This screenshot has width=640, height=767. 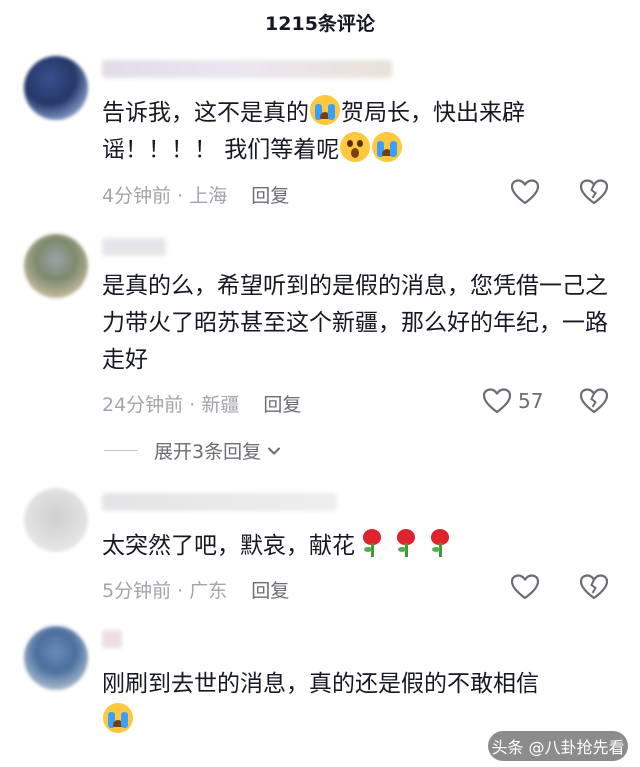 What do you see at coordinates (274, 450) in the screenshot?
I see `chevron-down-icon` at bounding box center [274, 450].